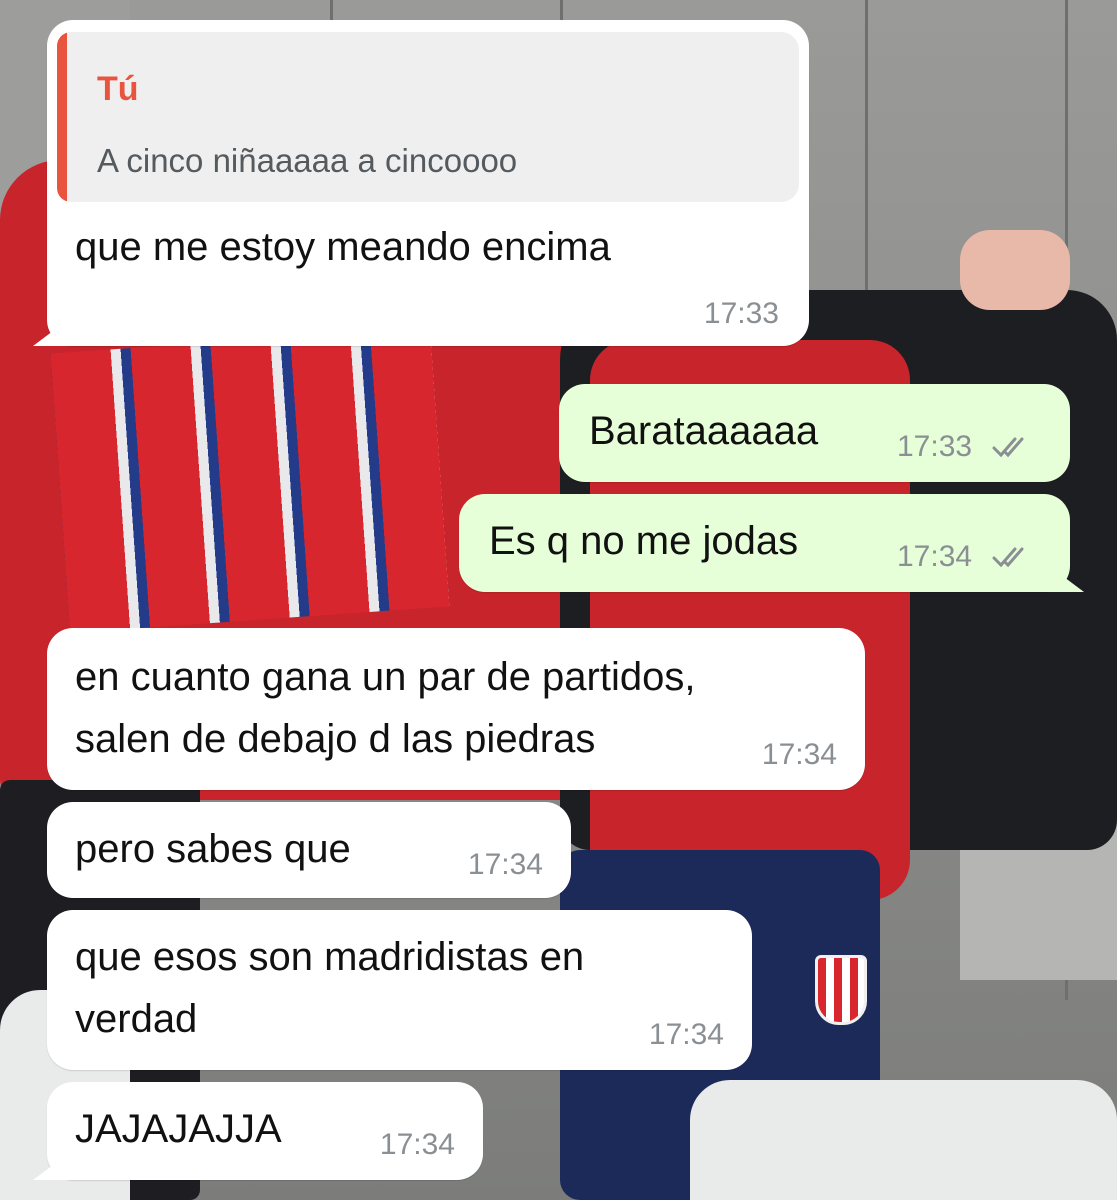  I want to click on message-text: Baratаaaaaa, so click(704, 431).